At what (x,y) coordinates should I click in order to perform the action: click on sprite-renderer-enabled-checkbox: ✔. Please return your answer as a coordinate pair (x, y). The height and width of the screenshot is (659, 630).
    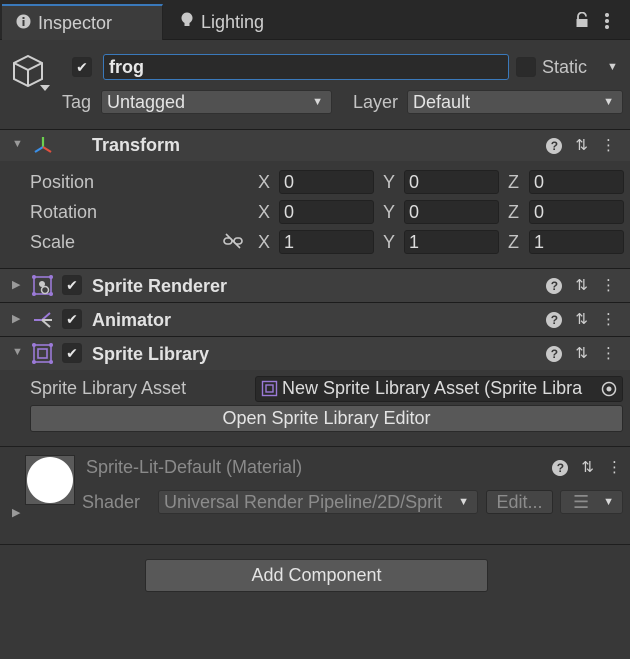
    Looking at the image, I should click on (72, 285).